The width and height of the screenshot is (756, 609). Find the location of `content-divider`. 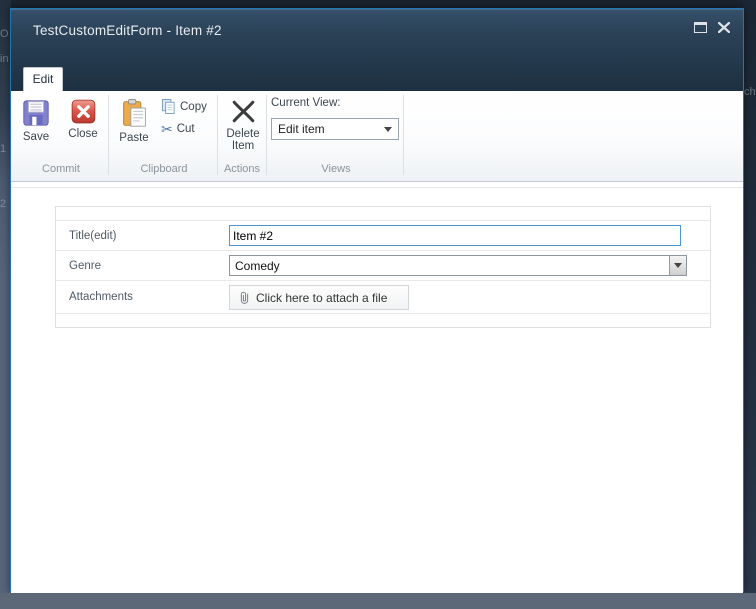

content-divider is located at coordinates (377, 187).